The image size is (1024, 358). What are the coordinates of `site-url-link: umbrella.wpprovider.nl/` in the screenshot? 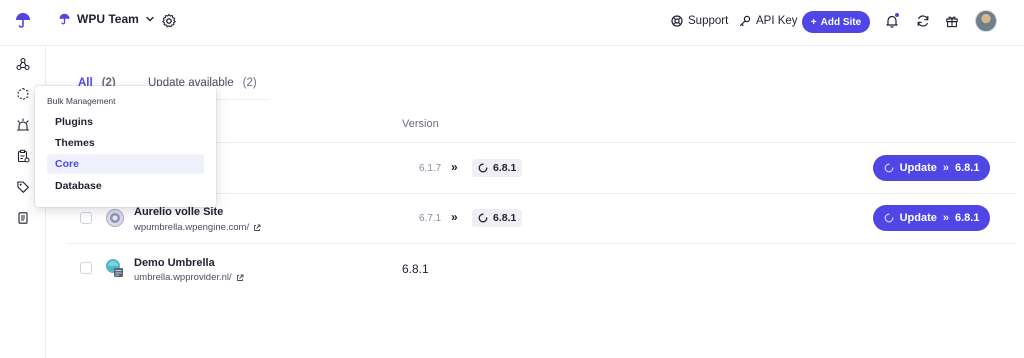 It's located at (189, 277).